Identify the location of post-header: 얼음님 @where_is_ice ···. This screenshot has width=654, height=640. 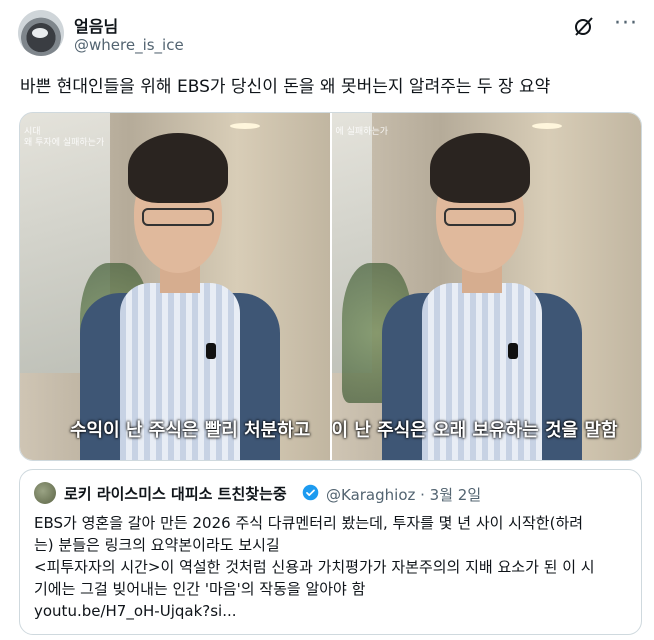
(329, 34).